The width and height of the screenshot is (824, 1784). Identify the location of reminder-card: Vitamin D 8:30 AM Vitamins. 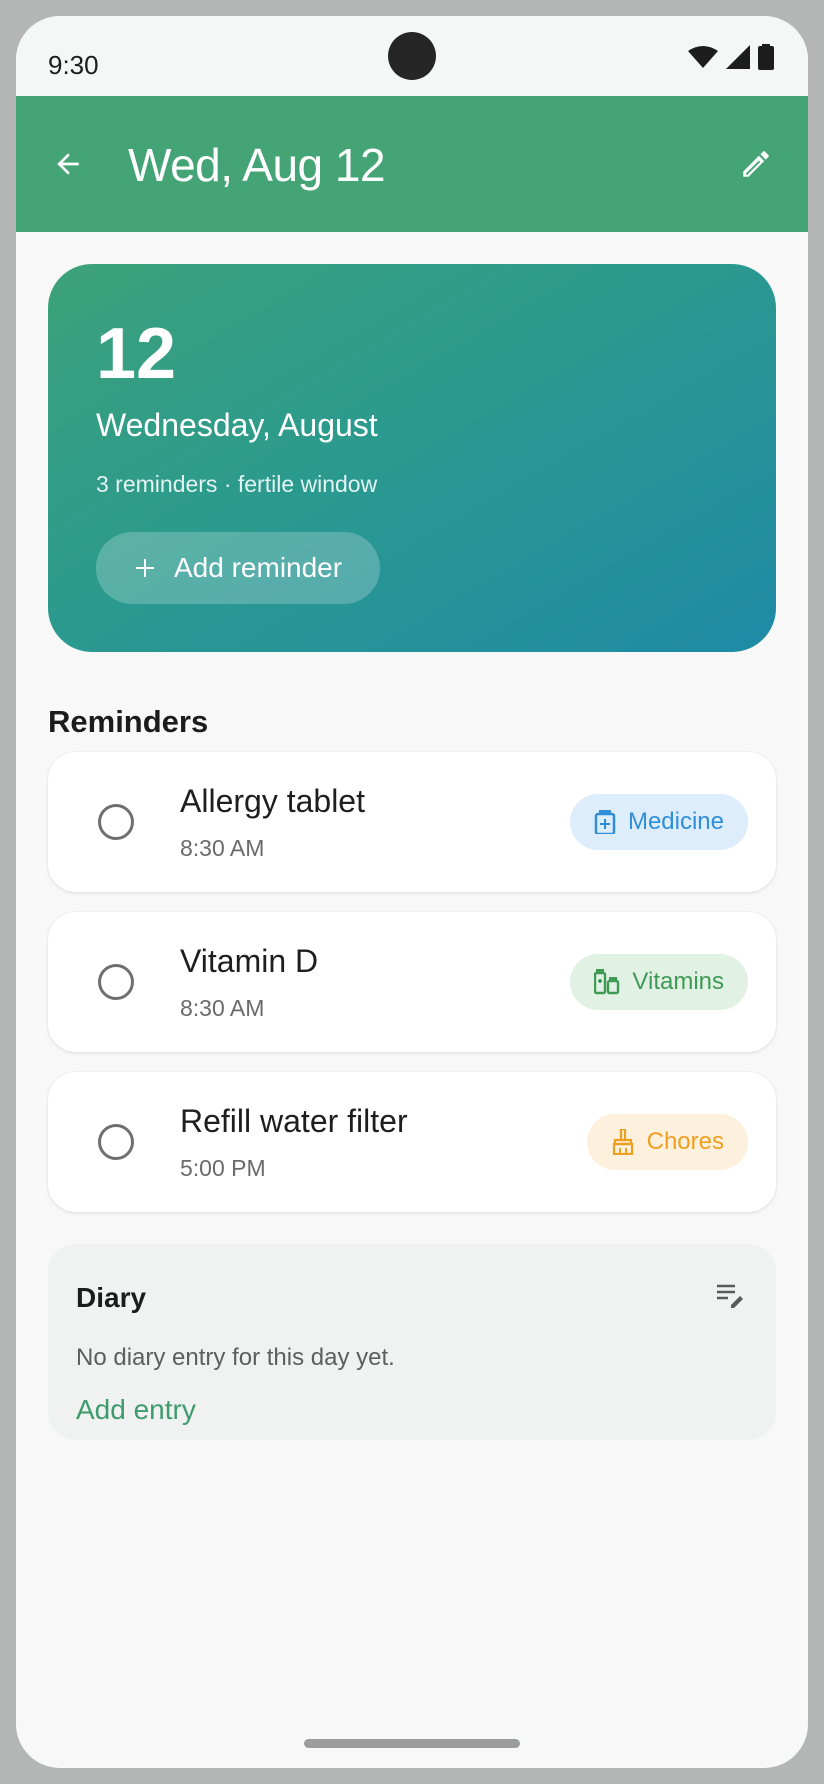
(412, 982).